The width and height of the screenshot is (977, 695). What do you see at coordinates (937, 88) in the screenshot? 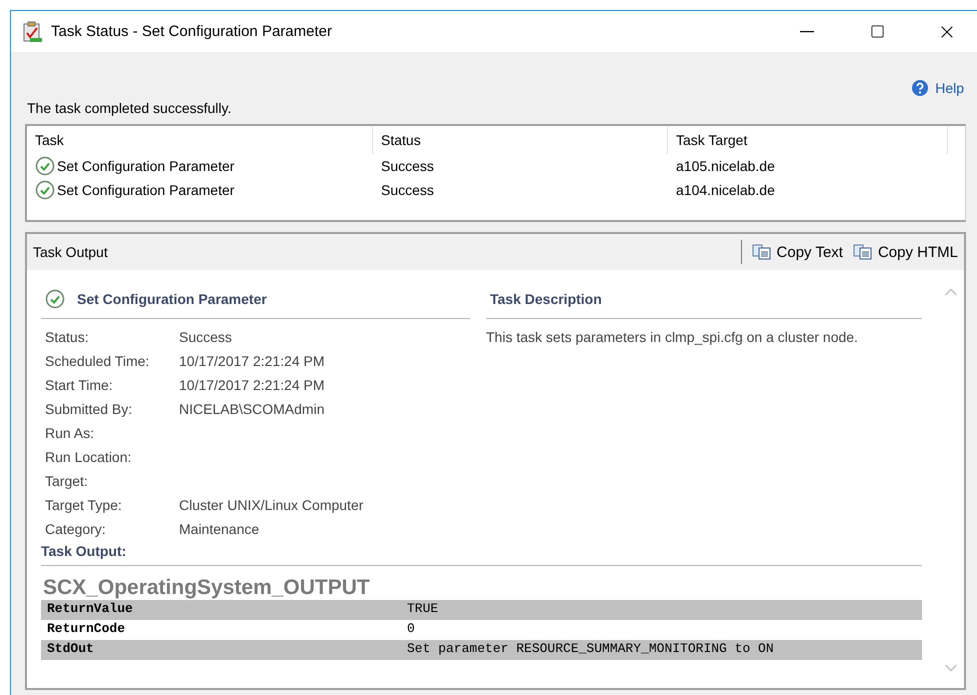
I see `help-link: Help` at bounding box center [937, 88].